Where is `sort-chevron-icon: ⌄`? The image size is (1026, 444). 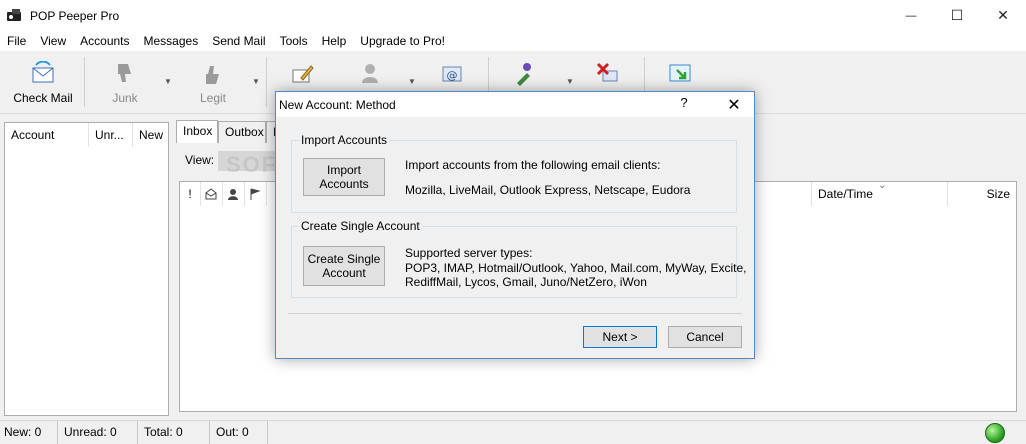 sort-chevron-icon: ⌄ is located at coordinates (882, 185).